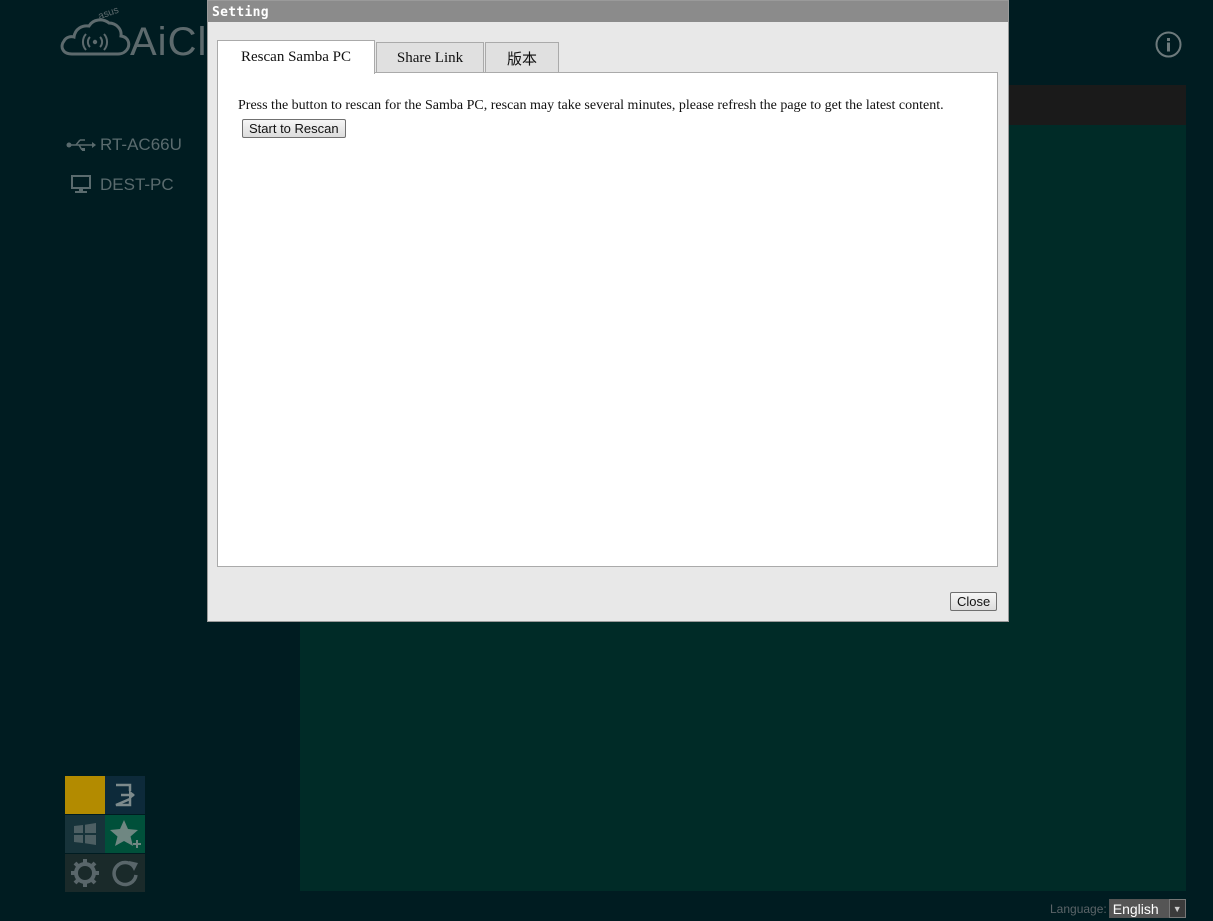  Describe the element at coordinates (137, 184) in the screenshot. I see `sidebar-item-label: DEST-PC` at that location.